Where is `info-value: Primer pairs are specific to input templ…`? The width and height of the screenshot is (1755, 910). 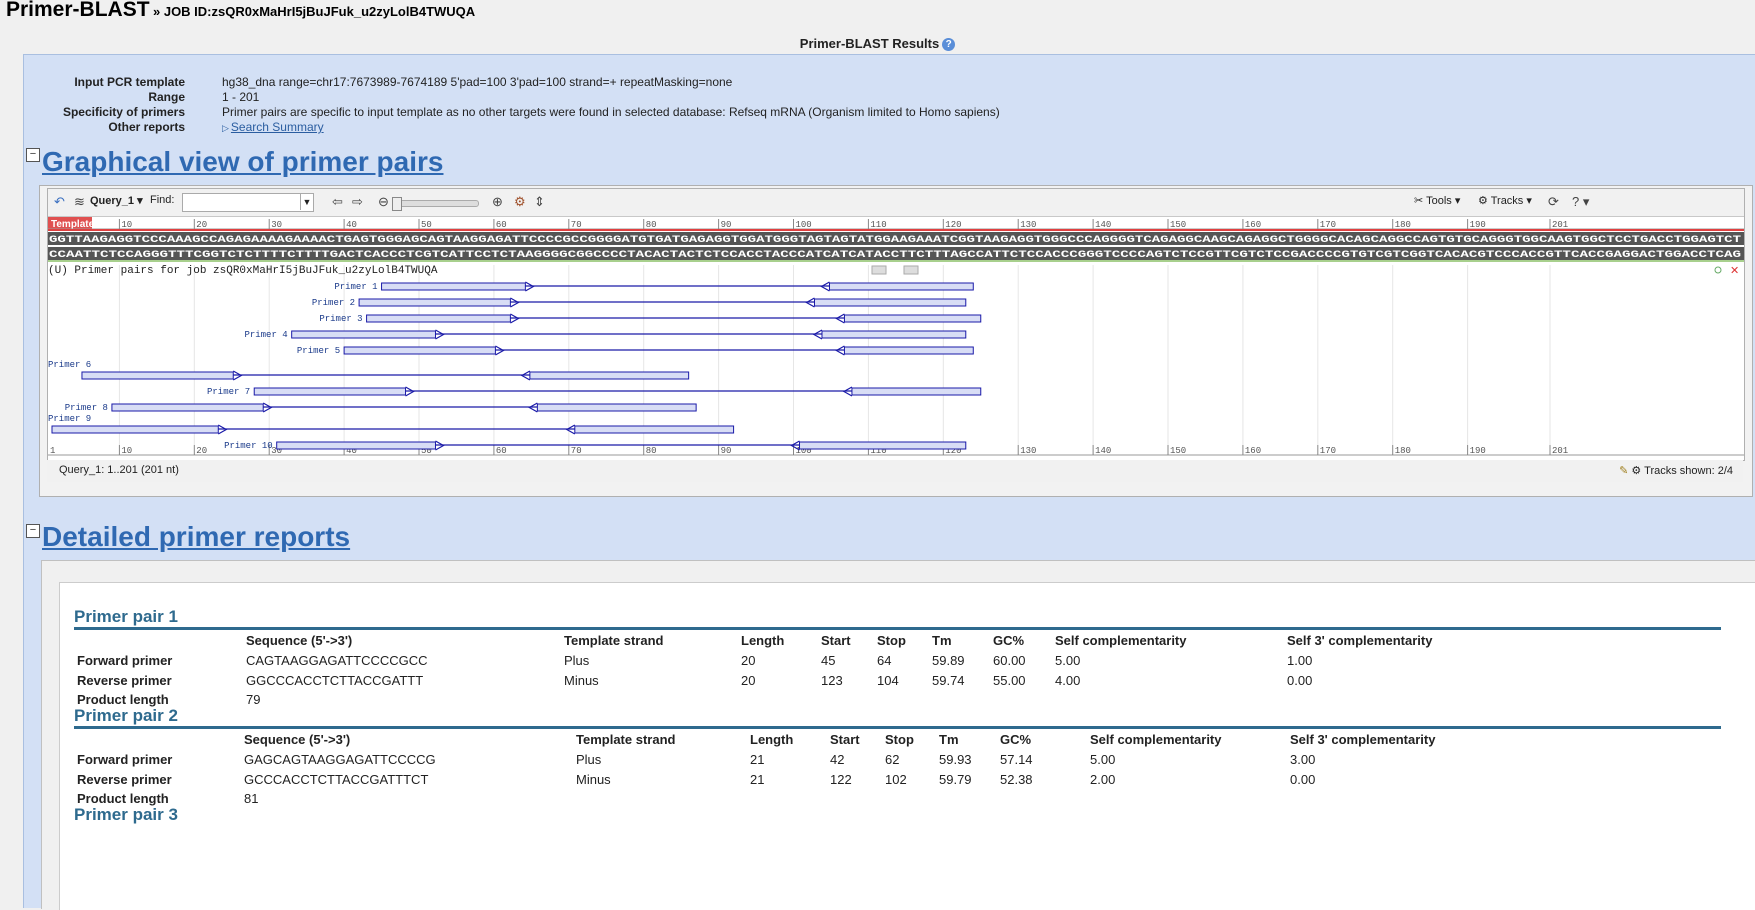 info-value: Primer pairs are specific to input templ… is located at coordinates (611, 112).